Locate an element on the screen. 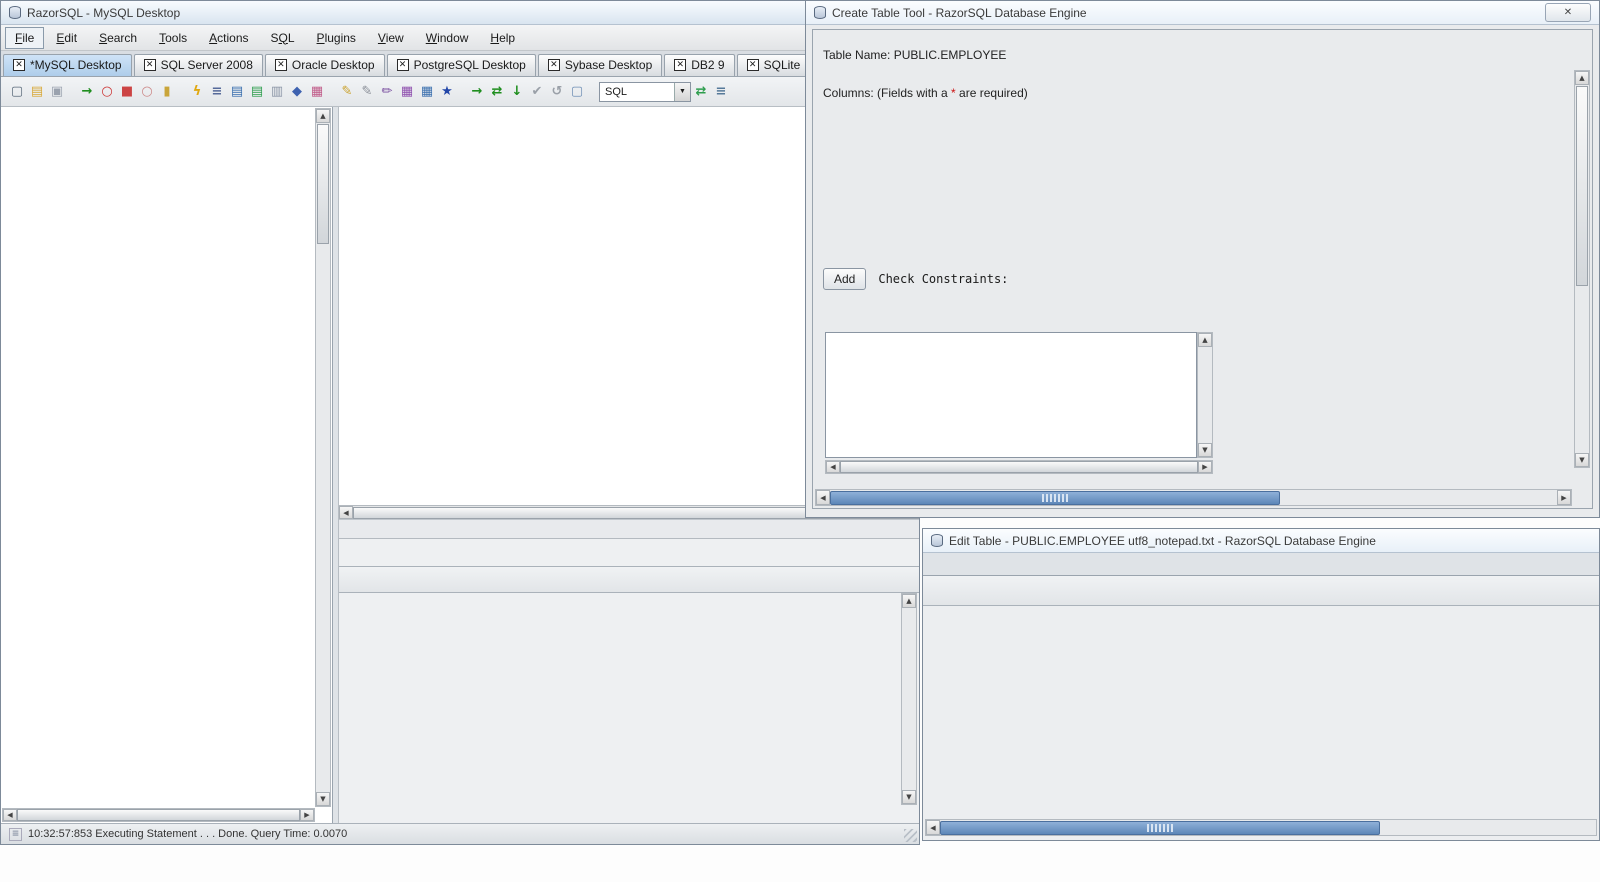 The image size is (1600, 882). disconnect-icon: ○ is located at coordinates (107, 92).